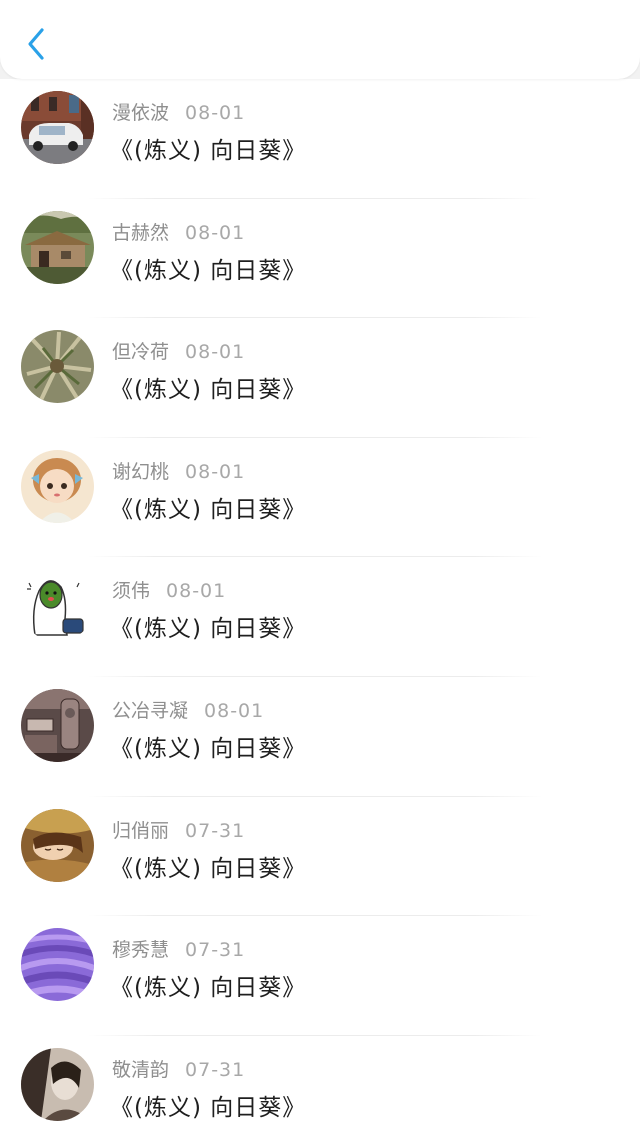 The height and width of the screenshot is (1141, 640). I want to click on list-item: 但冷荷 08-01 《(炼义) 向日葵》, so click(320, 378).